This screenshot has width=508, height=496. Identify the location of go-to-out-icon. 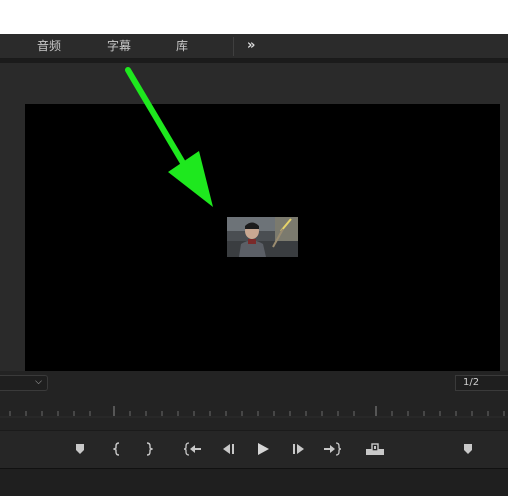
(332, 449).